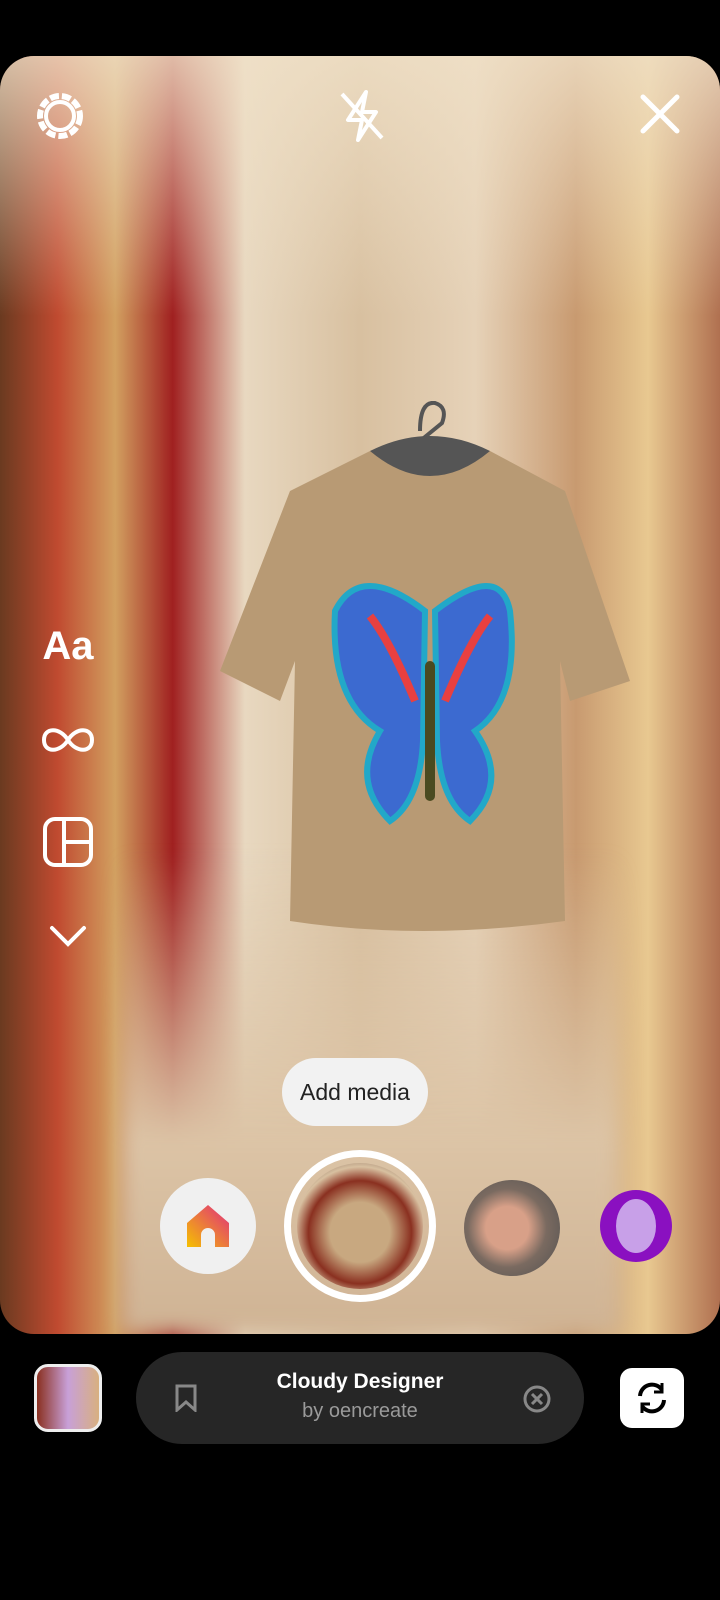 The height and width of the screenshot is (1600, 720). What do you see at coordinates (360, 1411) in the screenshot?
I see `effect-creator: by oencreate` at bounding box center [360, 1411].